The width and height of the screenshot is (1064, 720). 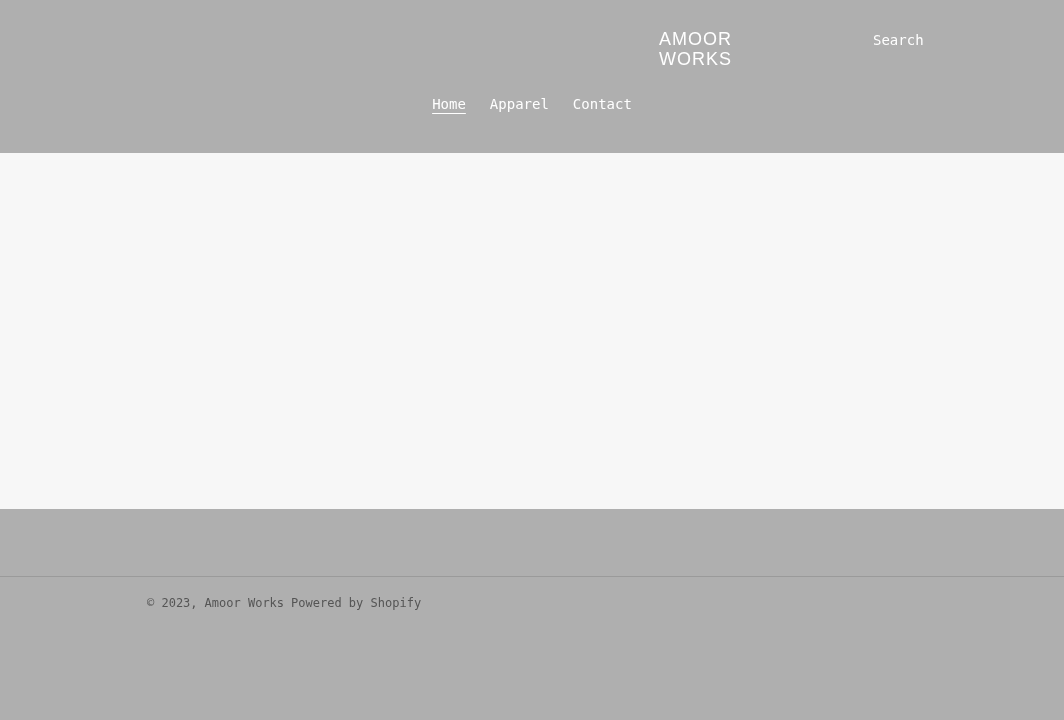 What do you see at coordinates (172, 603) in the screenshot?
I see `copyright-text: © 2023,` at bounding box center [172, 603].